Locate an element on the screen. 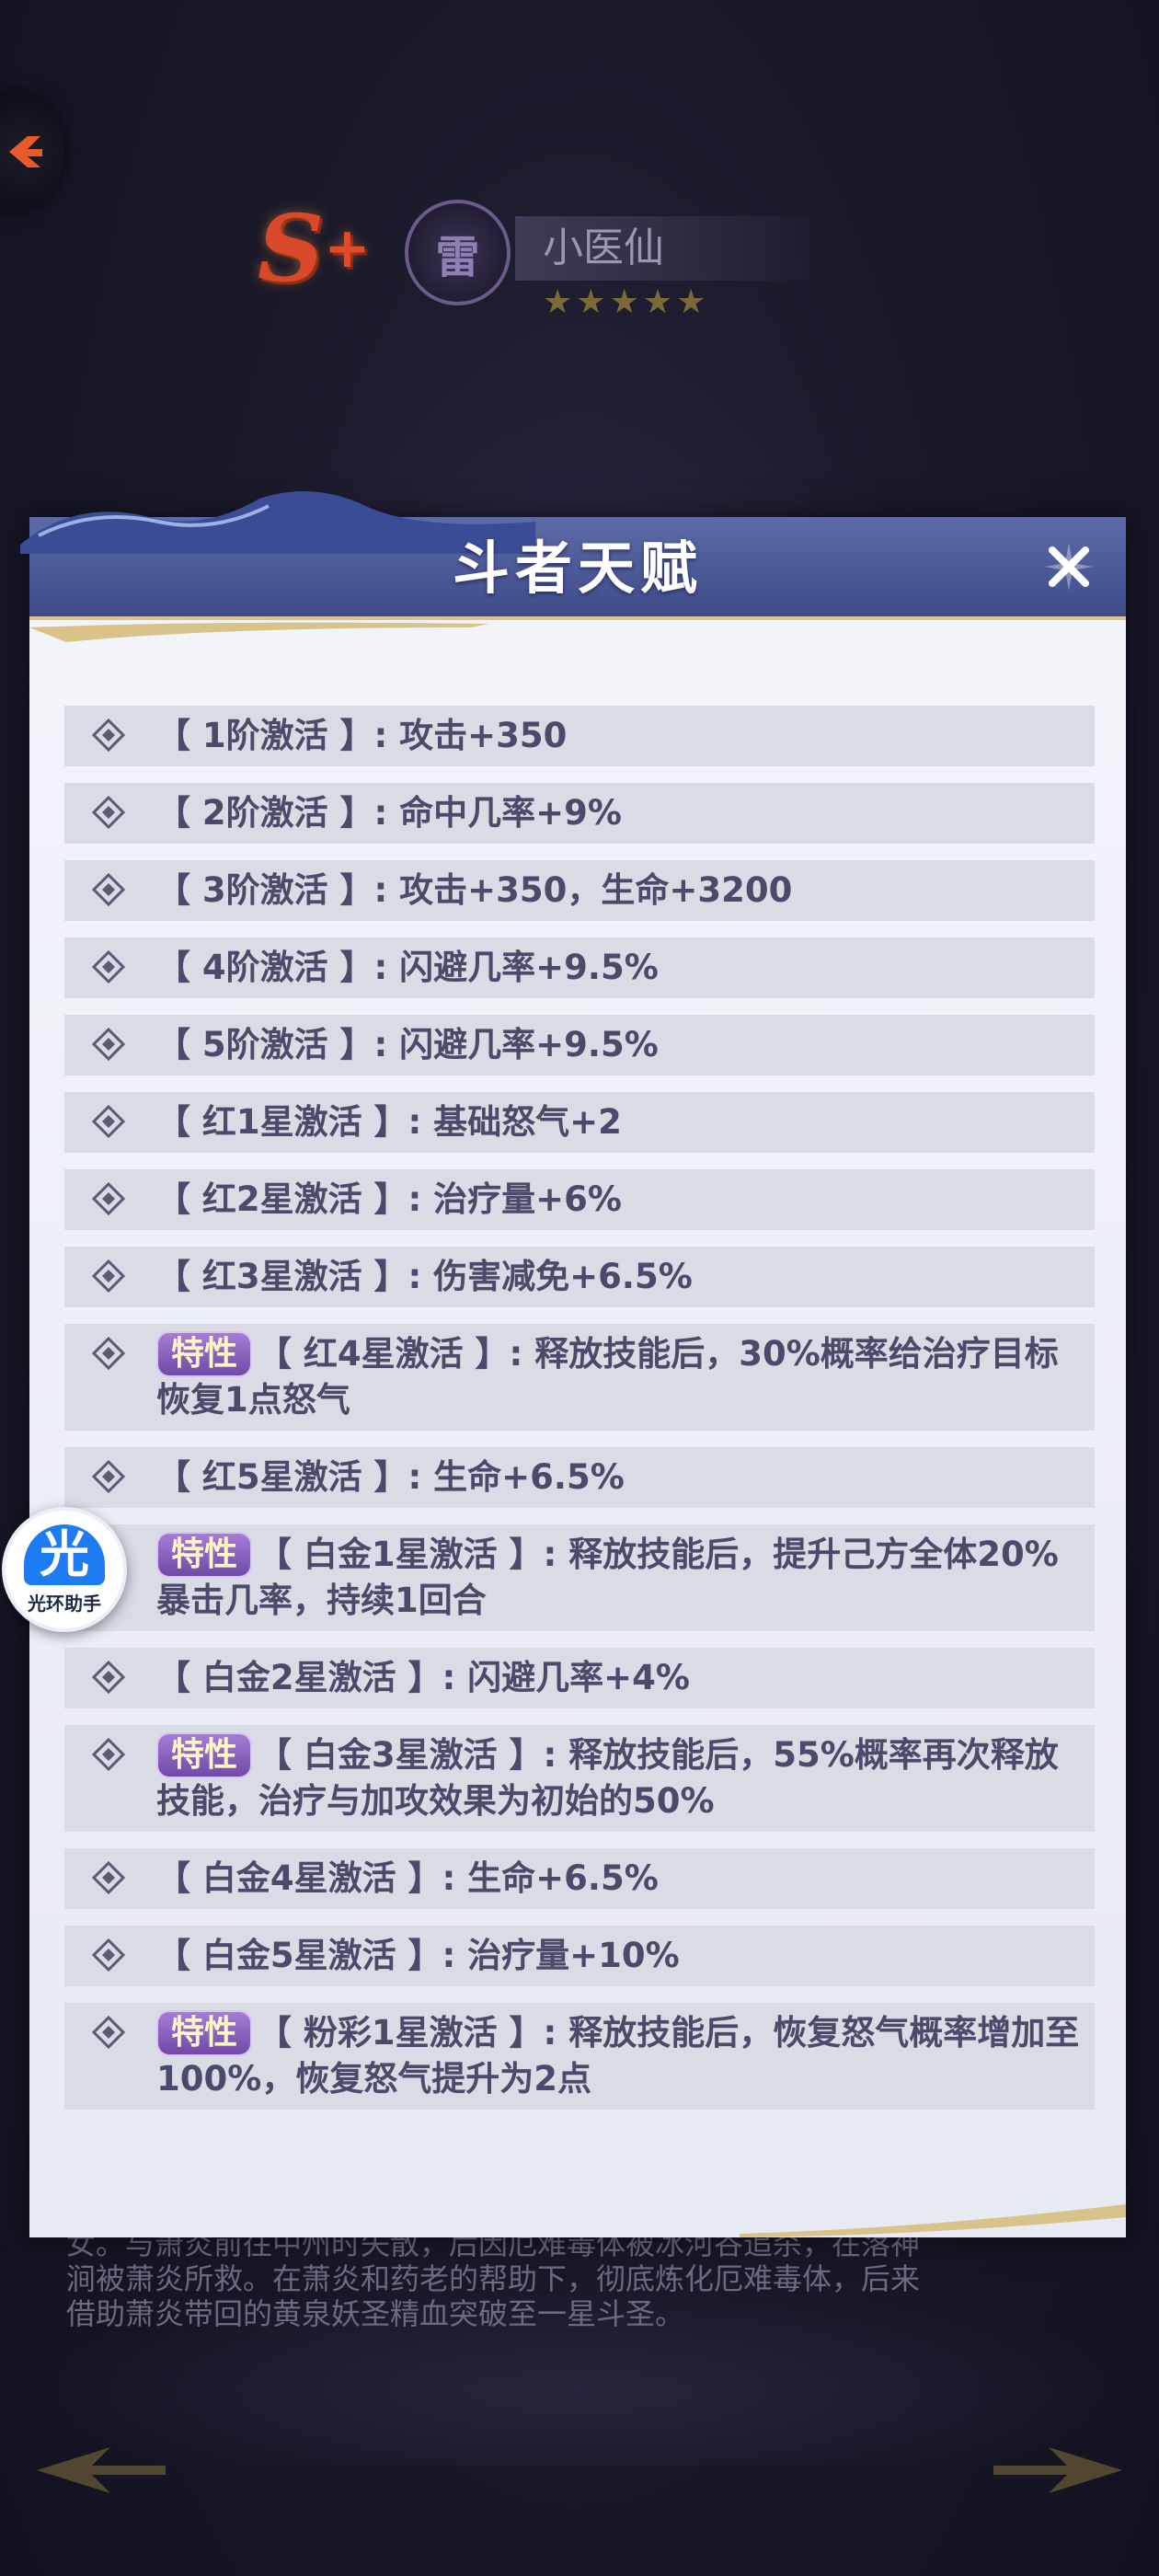 This screenshot has height=2576, width=1159. talent-row: 【 5阶激活 】: 闪避几率+9.5% is located at coordinates (579, 1045).